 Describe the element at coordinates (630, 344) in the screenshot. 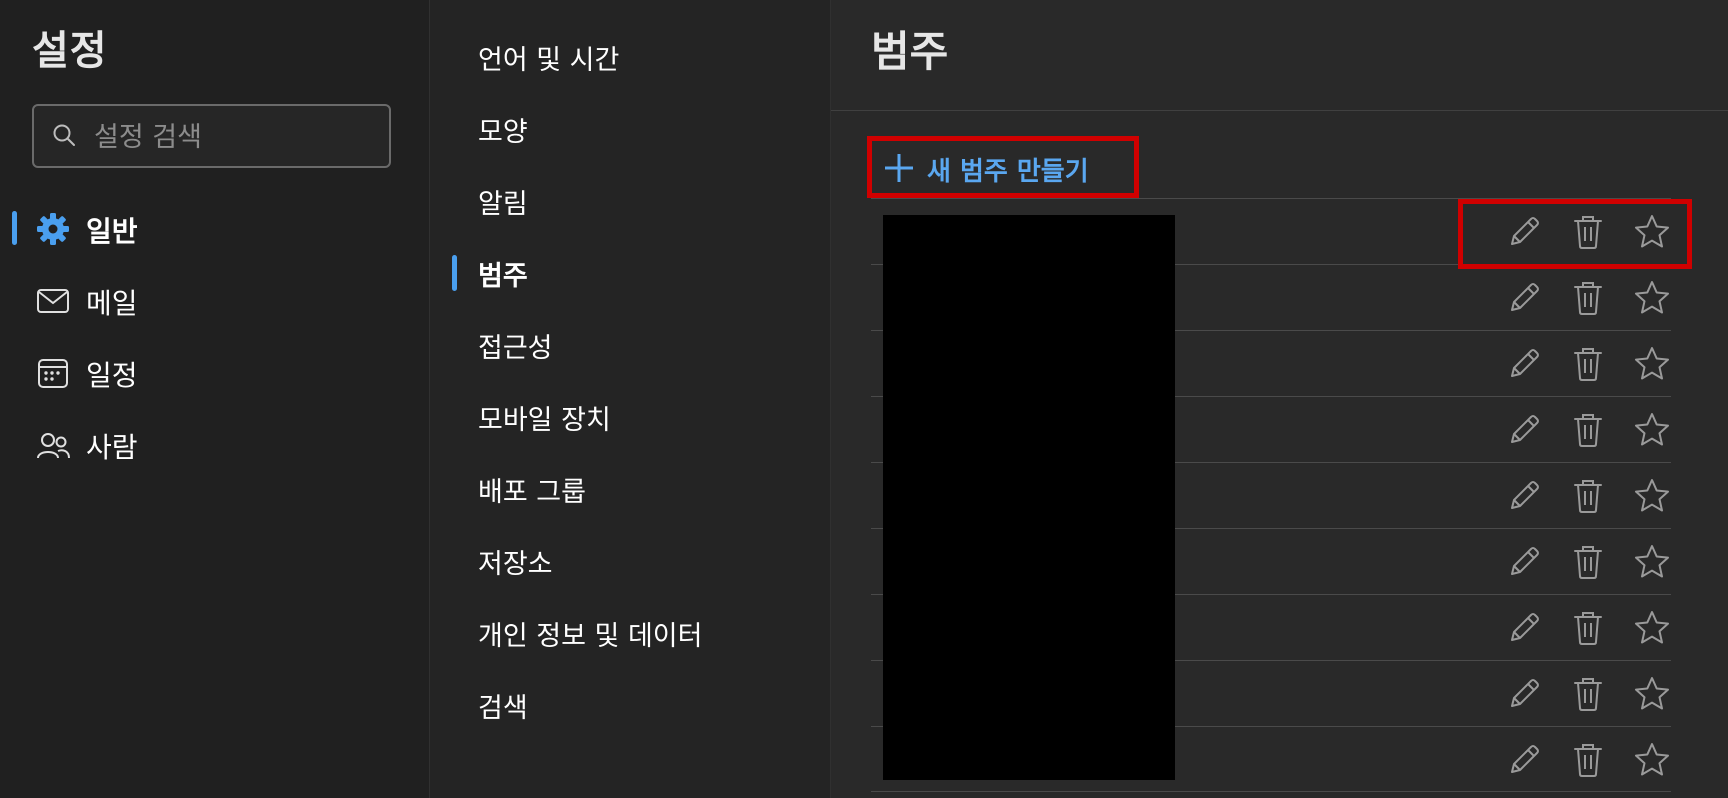

I see `subnav-item-accessibility: 접근성` at that location.